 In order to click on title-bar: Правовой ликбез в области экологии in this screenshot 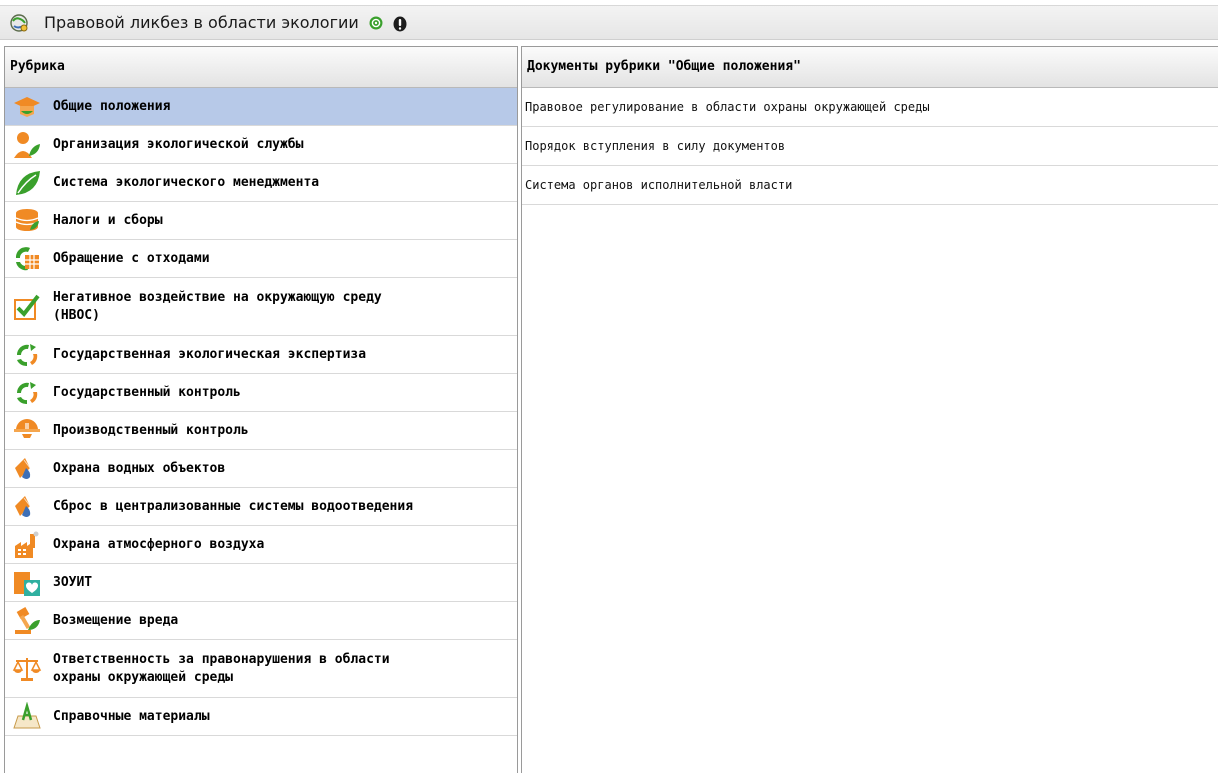, I will do `click(609, 21)`.